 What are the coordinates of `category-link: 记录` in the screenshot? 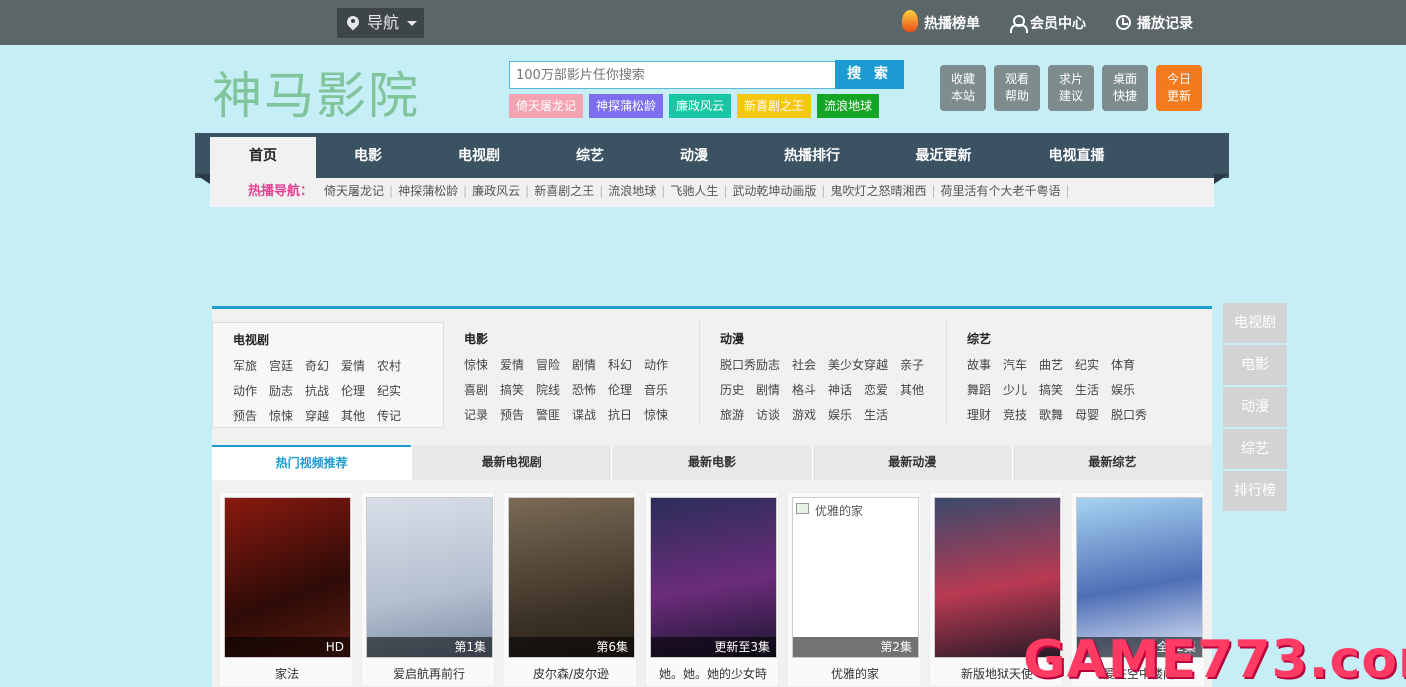 It's located at (482, 414).